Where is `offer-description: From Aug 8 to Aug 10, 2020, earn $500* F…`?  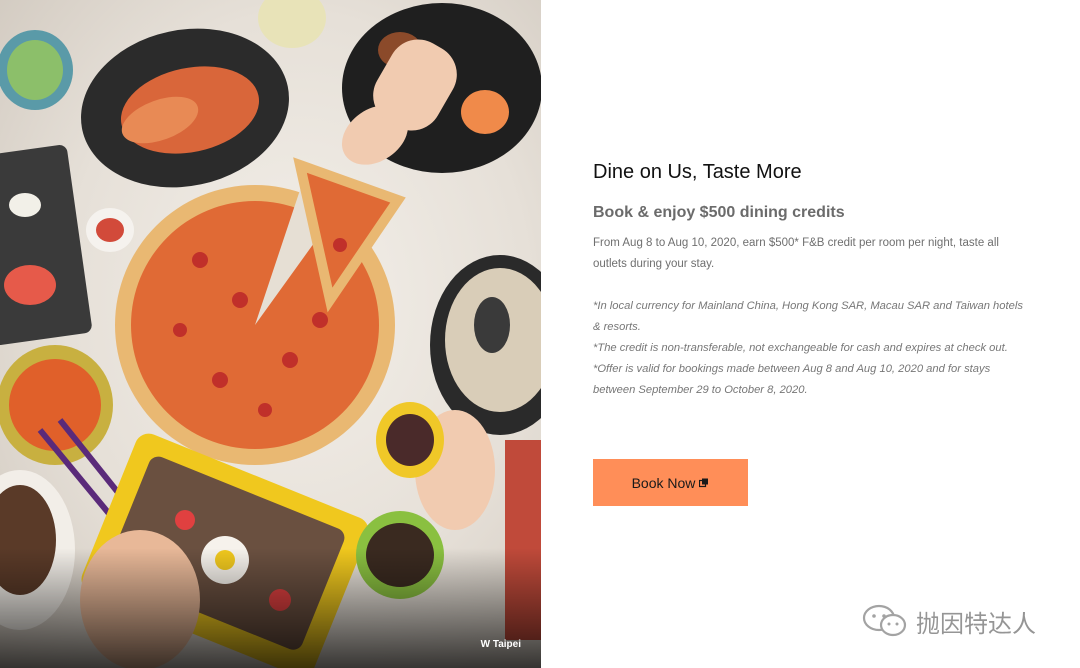
offer-description: From Aug 8 to Aug 10, 2020, earn $500* F… is located at coordinates (796, 253).